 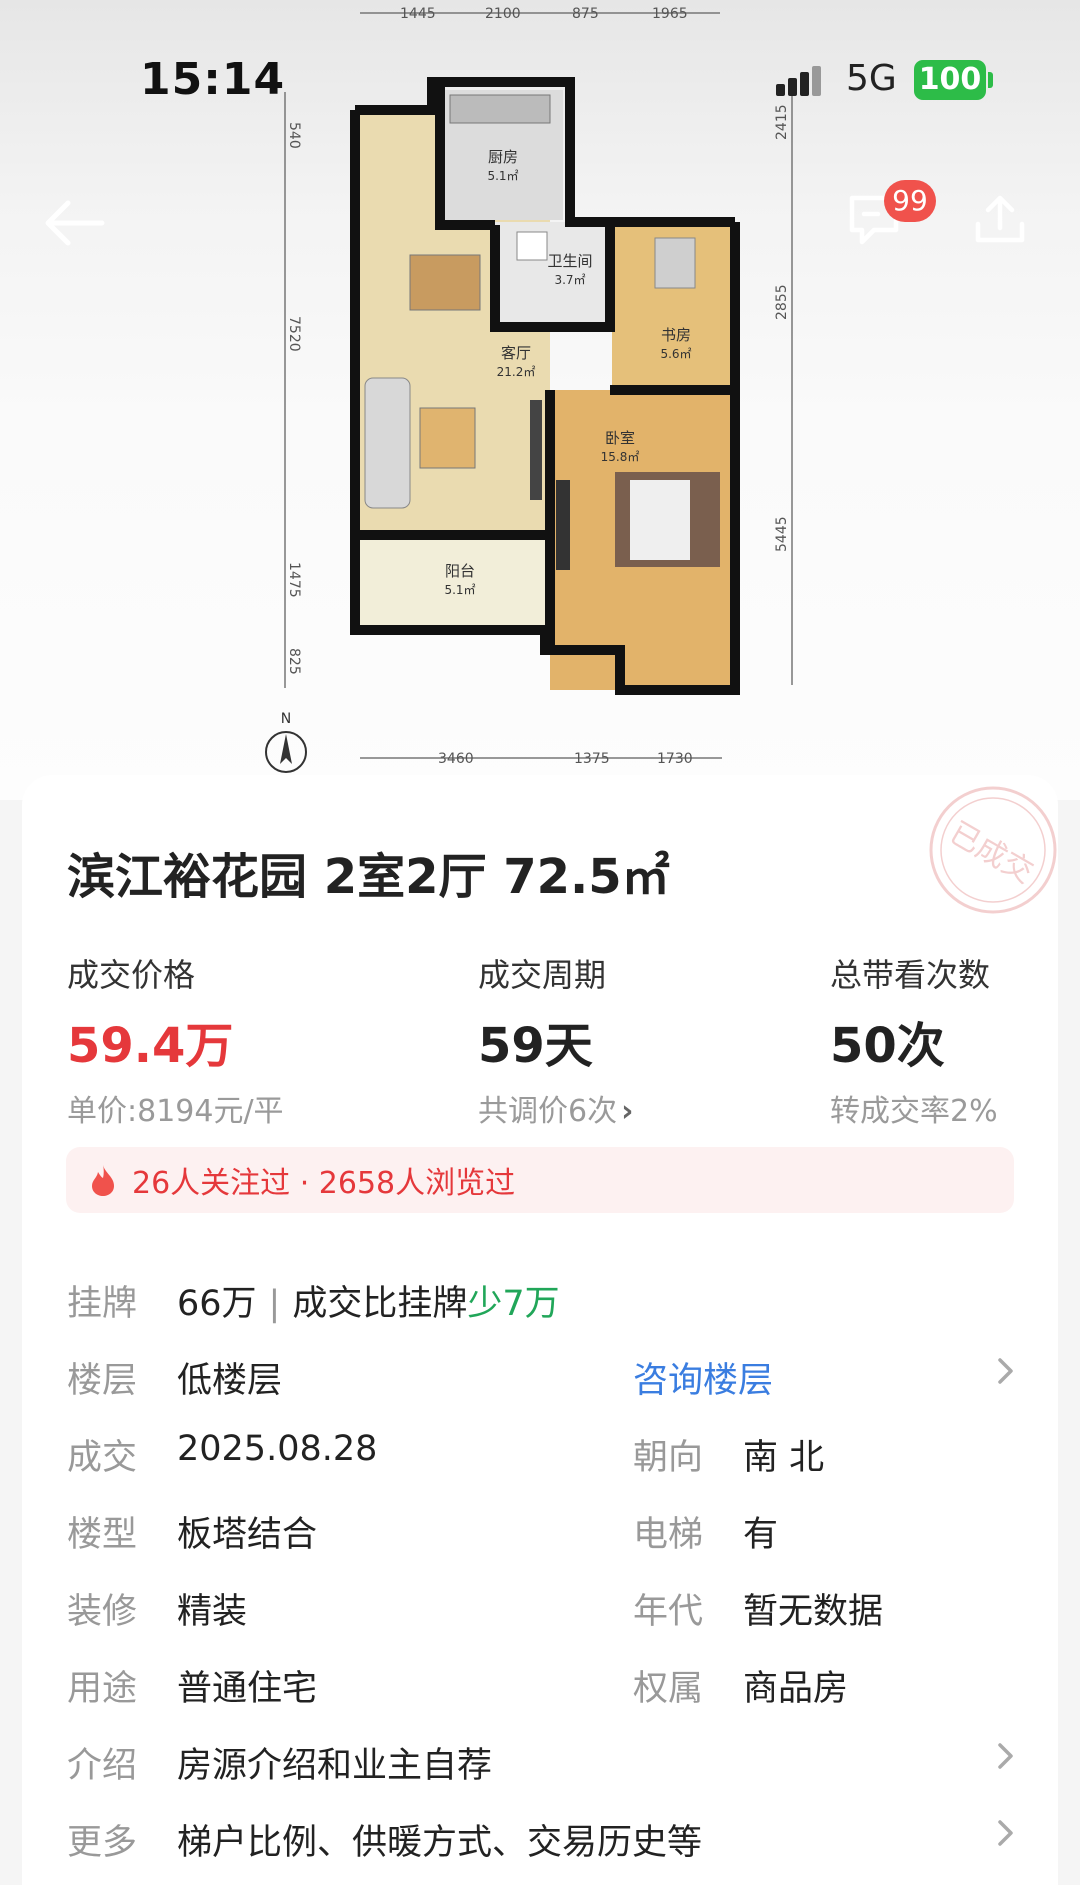 What do you see at coordinates (150, 1046) in the screenshot?
I see `stat-value: 59.4万` at bounding box center [150, 1046].